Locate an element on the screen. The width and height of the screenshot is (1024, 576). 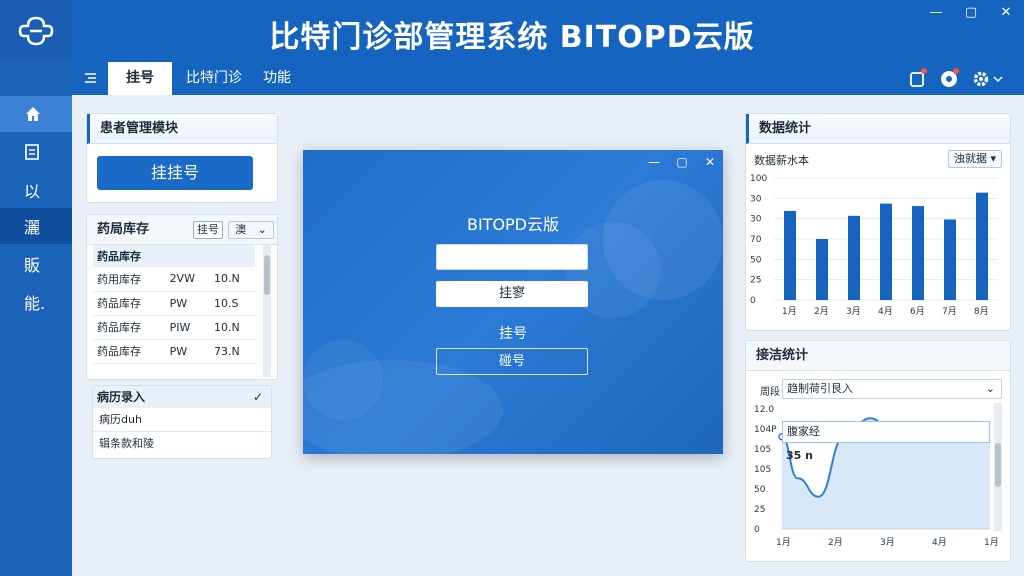
y-tick-label: 50 is located at coordinates (760, 490).